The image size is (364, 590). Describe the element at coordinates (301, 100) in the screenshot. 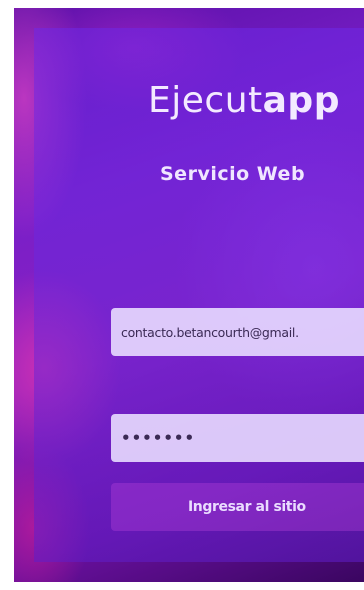

I see `brand-suffix: app` at that location.